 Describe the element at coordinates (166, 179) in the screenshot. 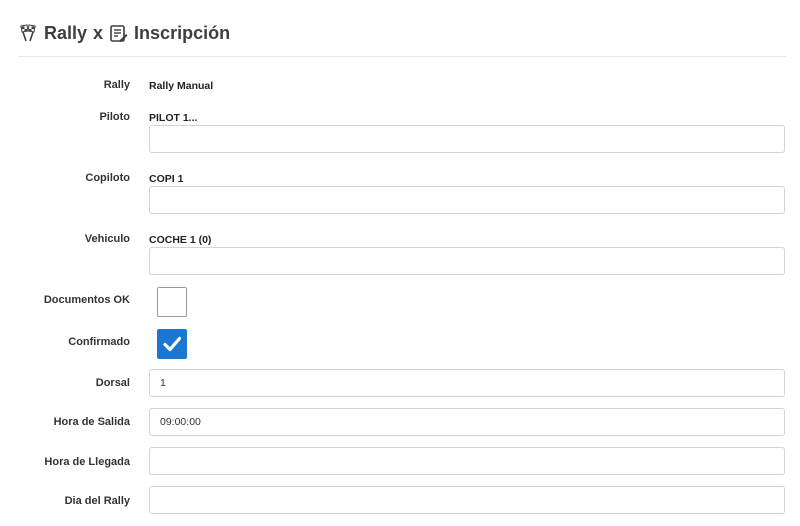

I see `copiloto-value: COPI 1` at that location.